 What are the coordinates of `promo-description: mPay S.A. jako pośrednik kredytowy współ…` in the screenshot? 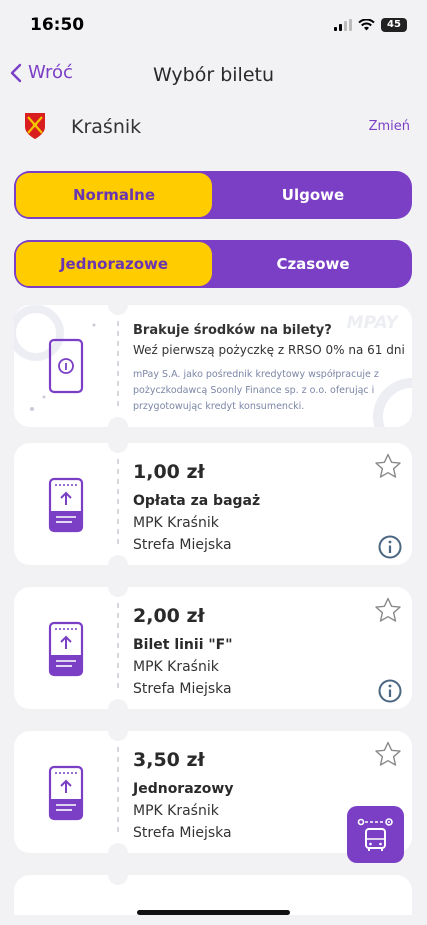 It's located at (256, 390).